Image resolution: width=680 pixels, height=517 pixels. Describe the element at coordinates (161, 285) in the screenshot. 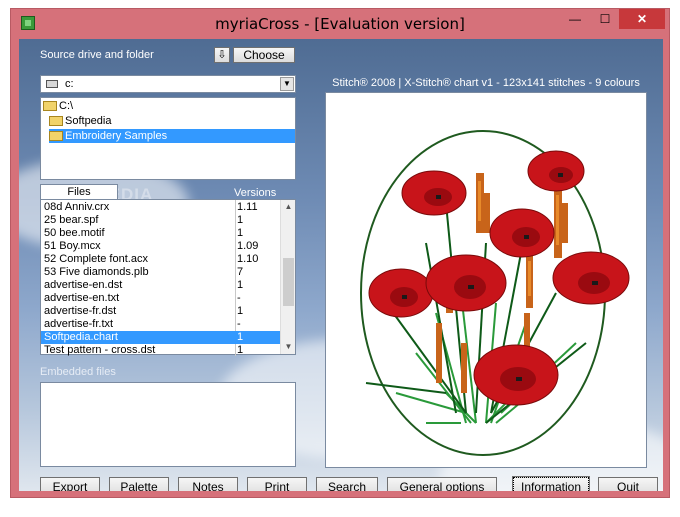

I see `list-item: advertise-en.dst 1` at that location.